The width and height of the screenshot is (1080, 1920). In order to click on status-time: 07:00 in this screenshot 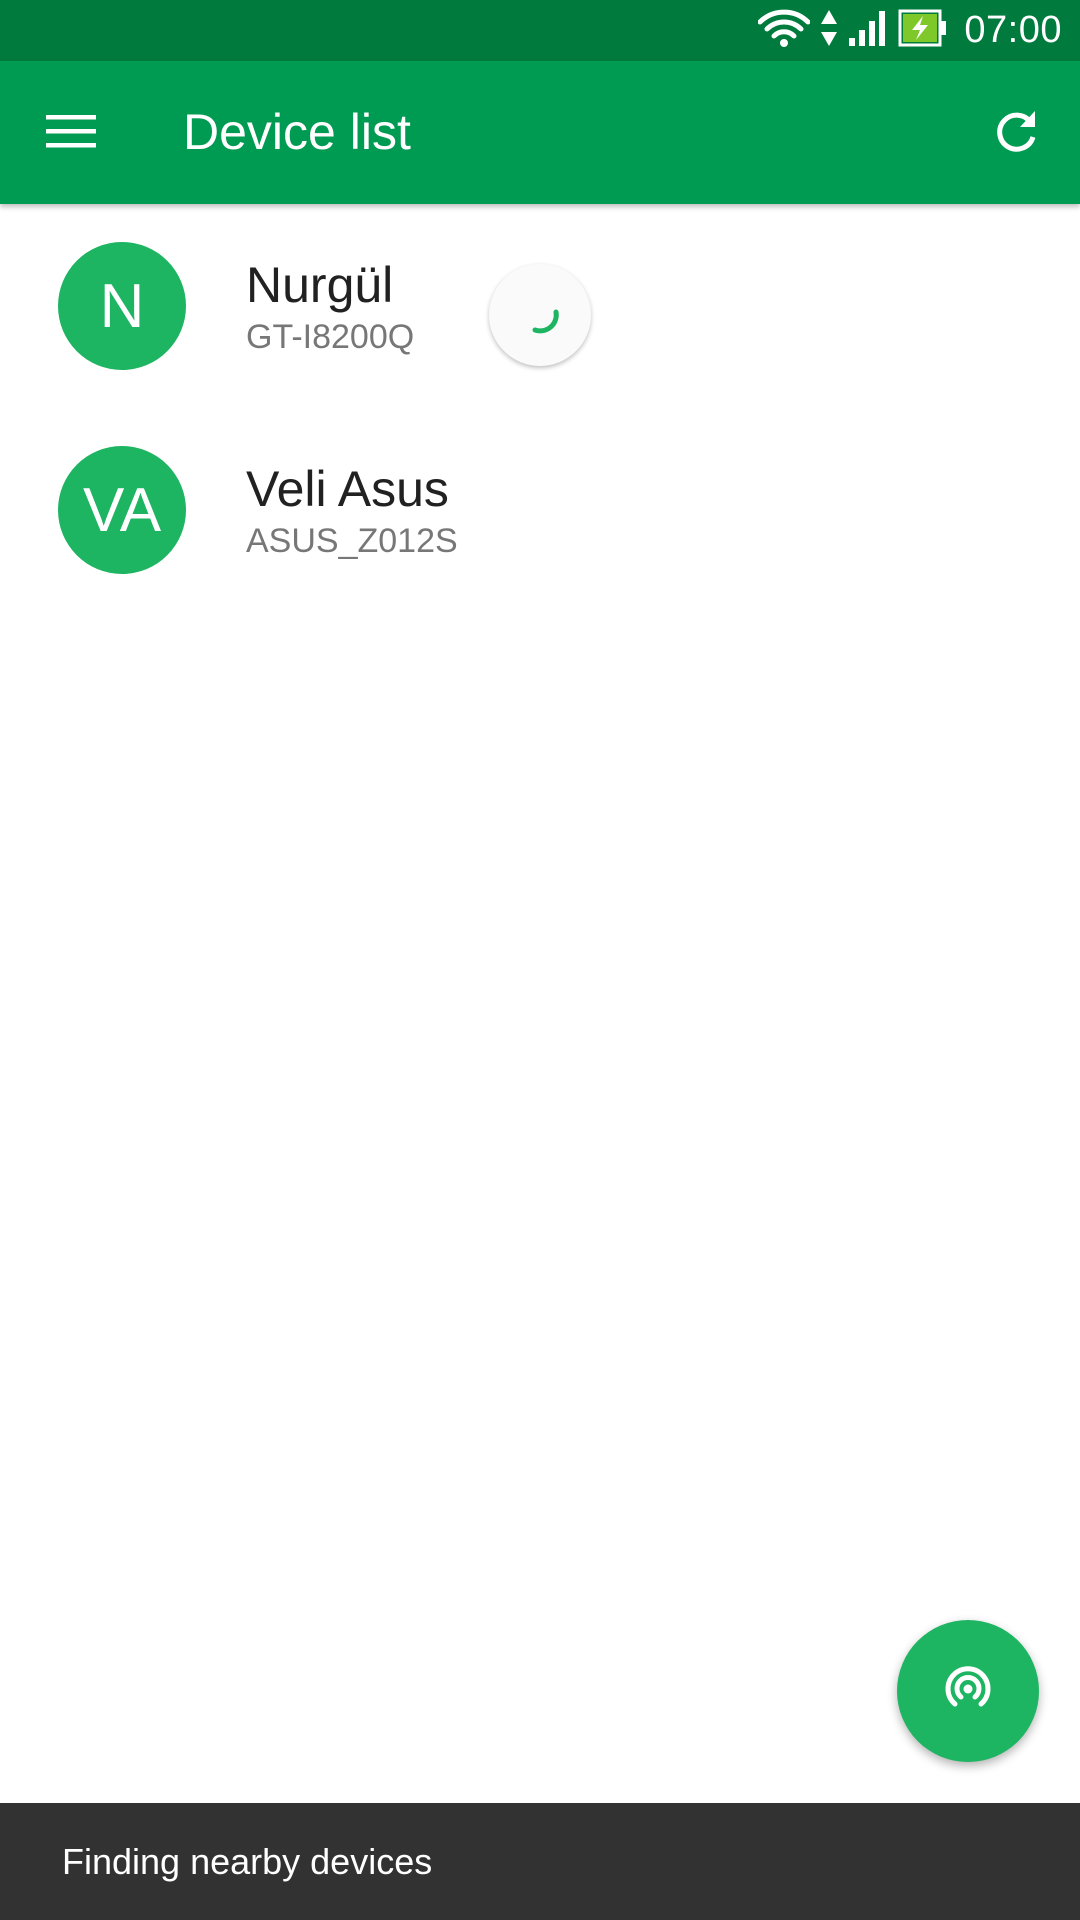, I will do `click(1013, 30)`.